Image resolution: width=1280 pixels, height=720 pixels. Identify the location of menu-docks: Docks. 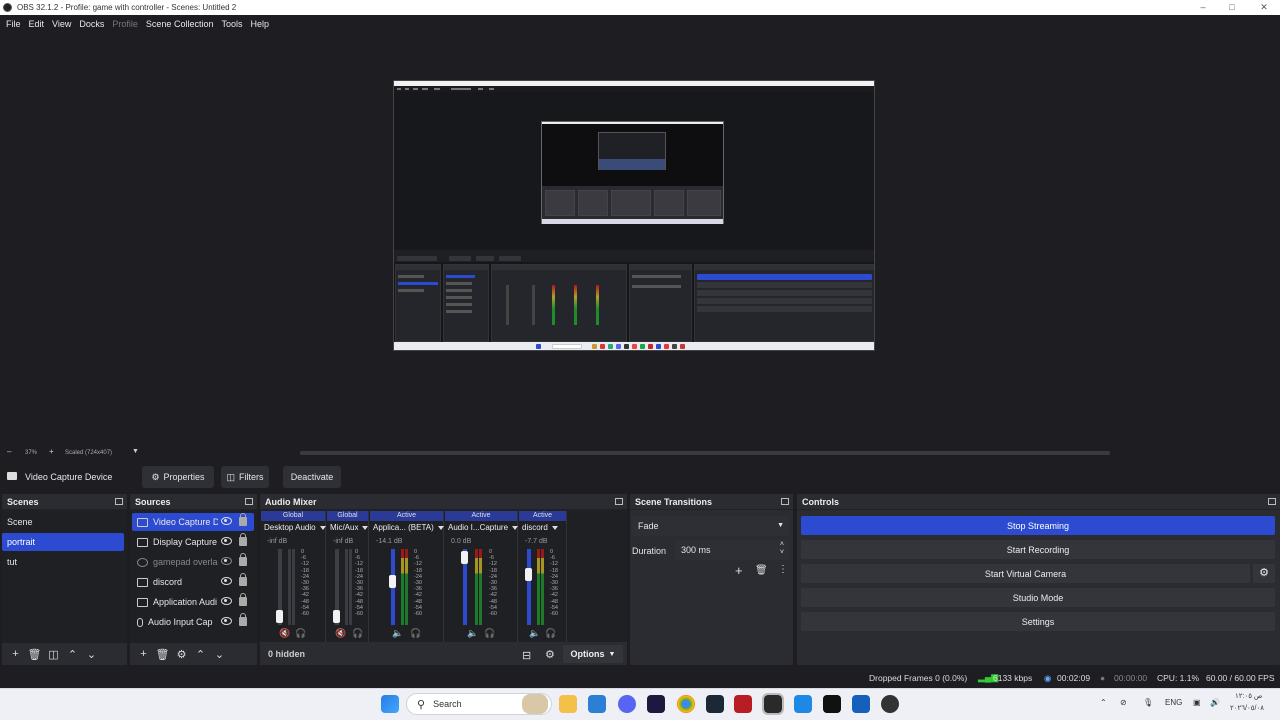
(91, 24).